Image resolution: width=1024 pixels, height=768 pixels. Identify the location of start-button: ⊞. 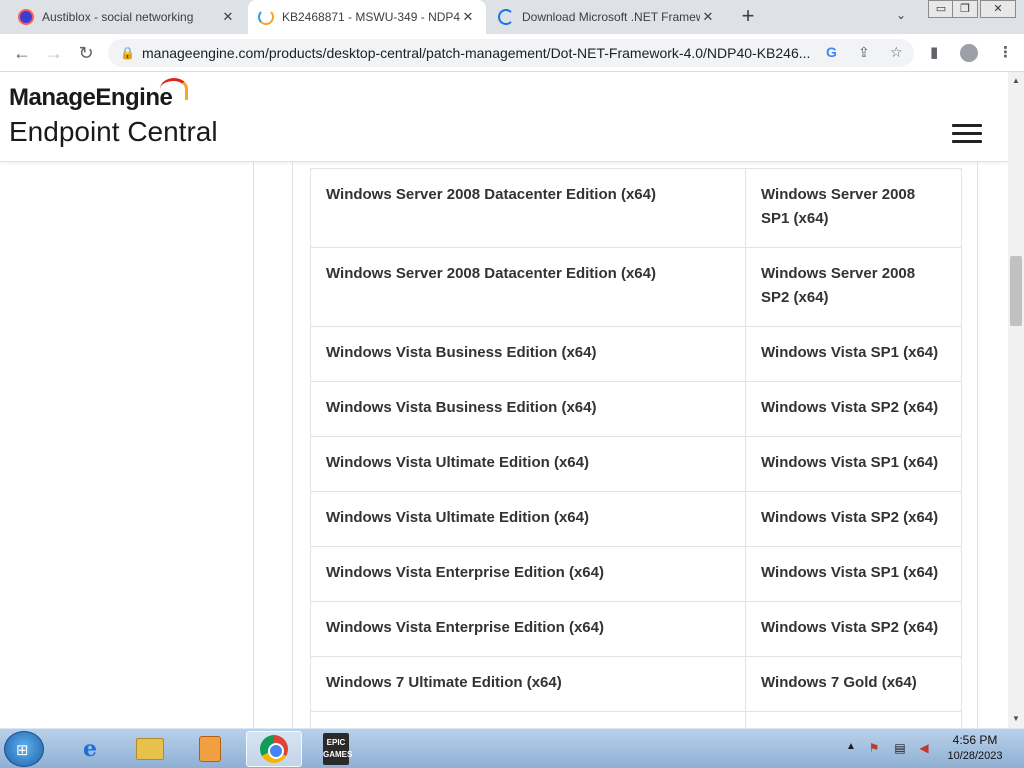
(24, 749).